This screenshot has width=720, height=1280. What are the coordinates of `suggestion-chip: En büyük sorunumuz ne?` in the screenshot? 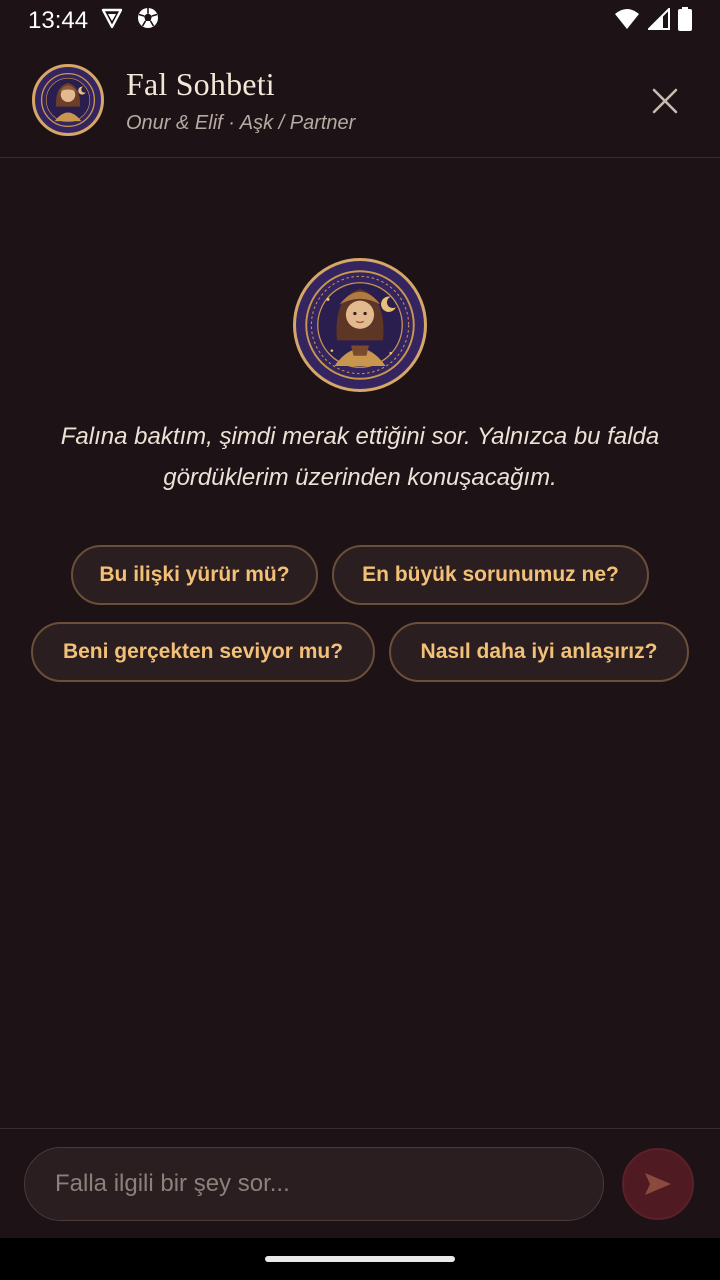 It's located at (490, 575).